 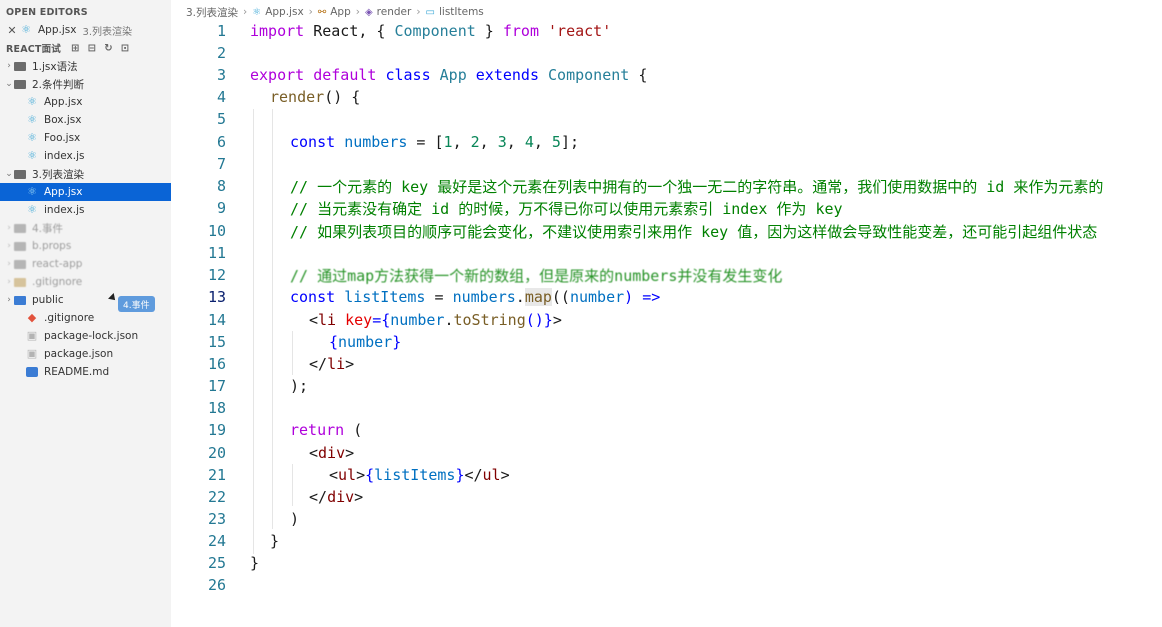 What do you see at coordinates (85, 264) in the screenshot?
I see `tree-folder: › react-app` at bounding box center [85, 264].